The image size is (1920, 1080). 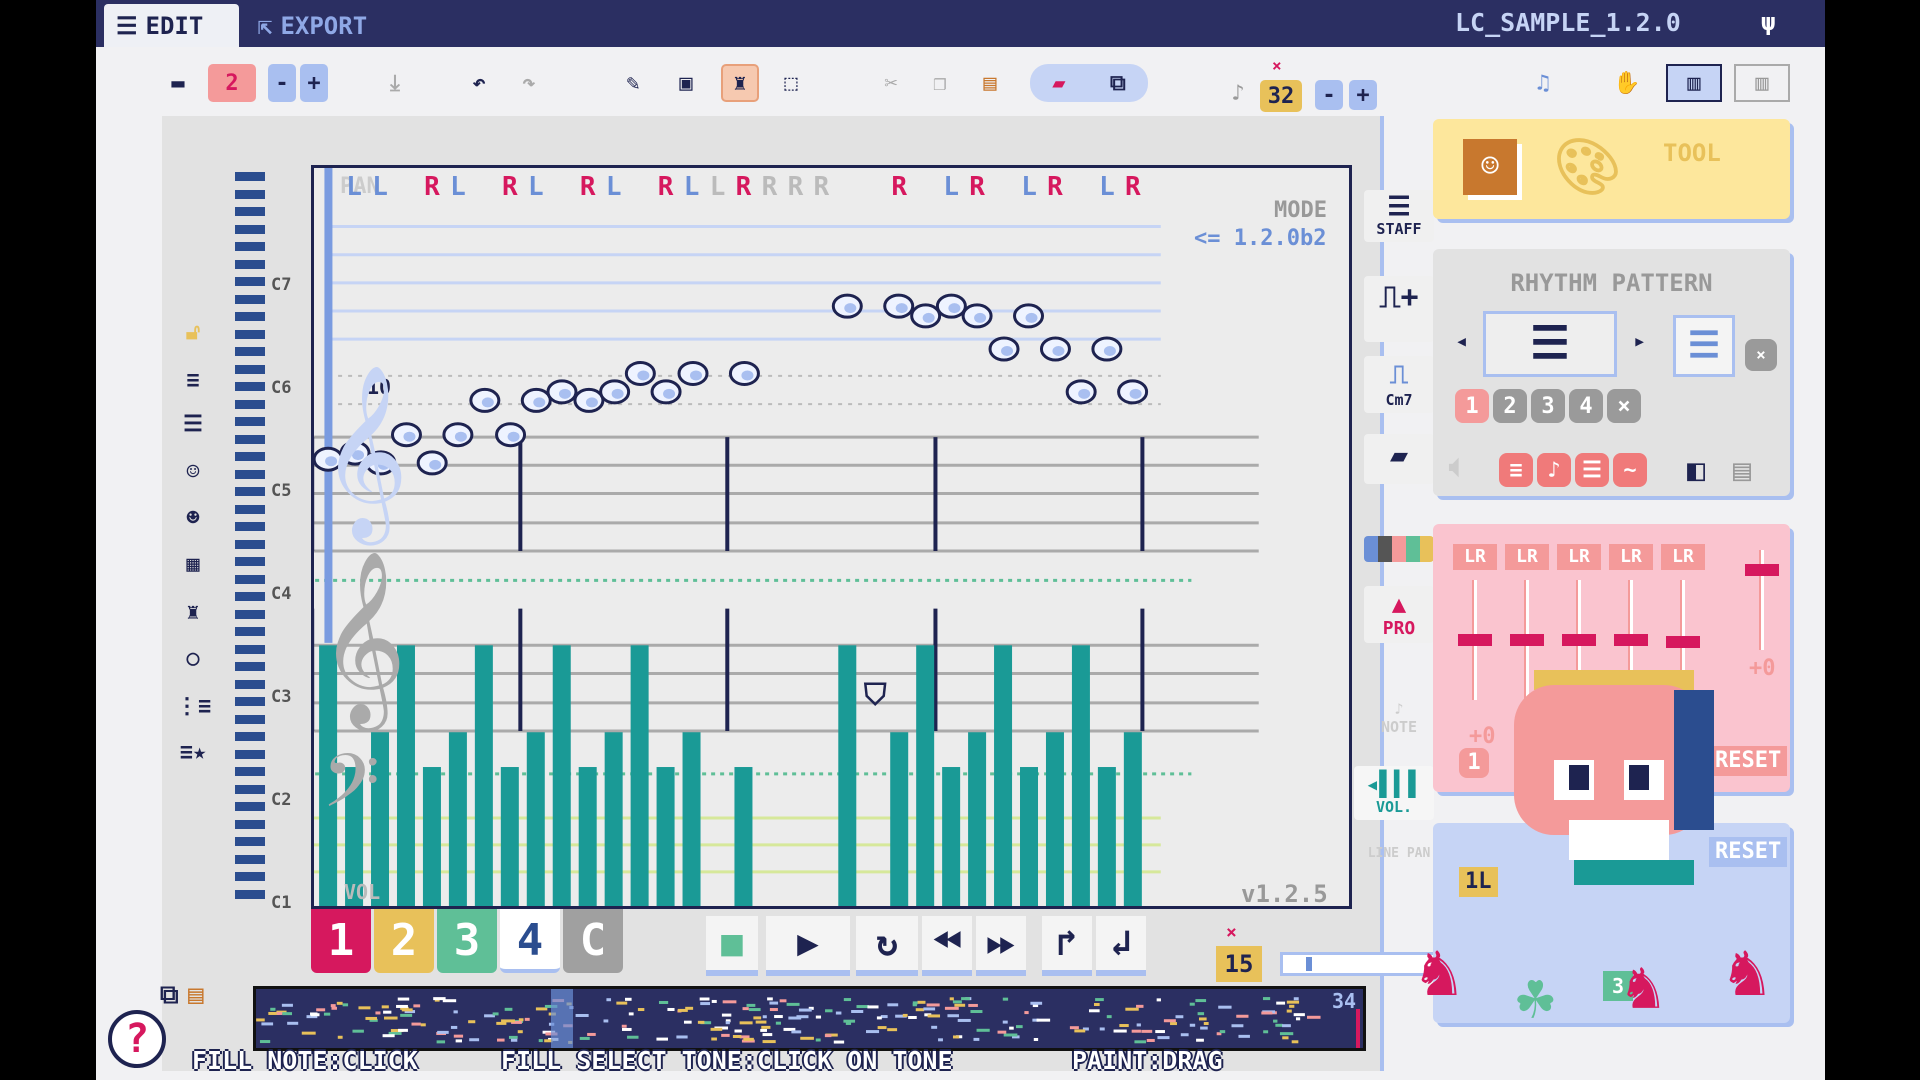 I want to click on next-pattern-arrow: ▸, so click(x=1639, y=341).